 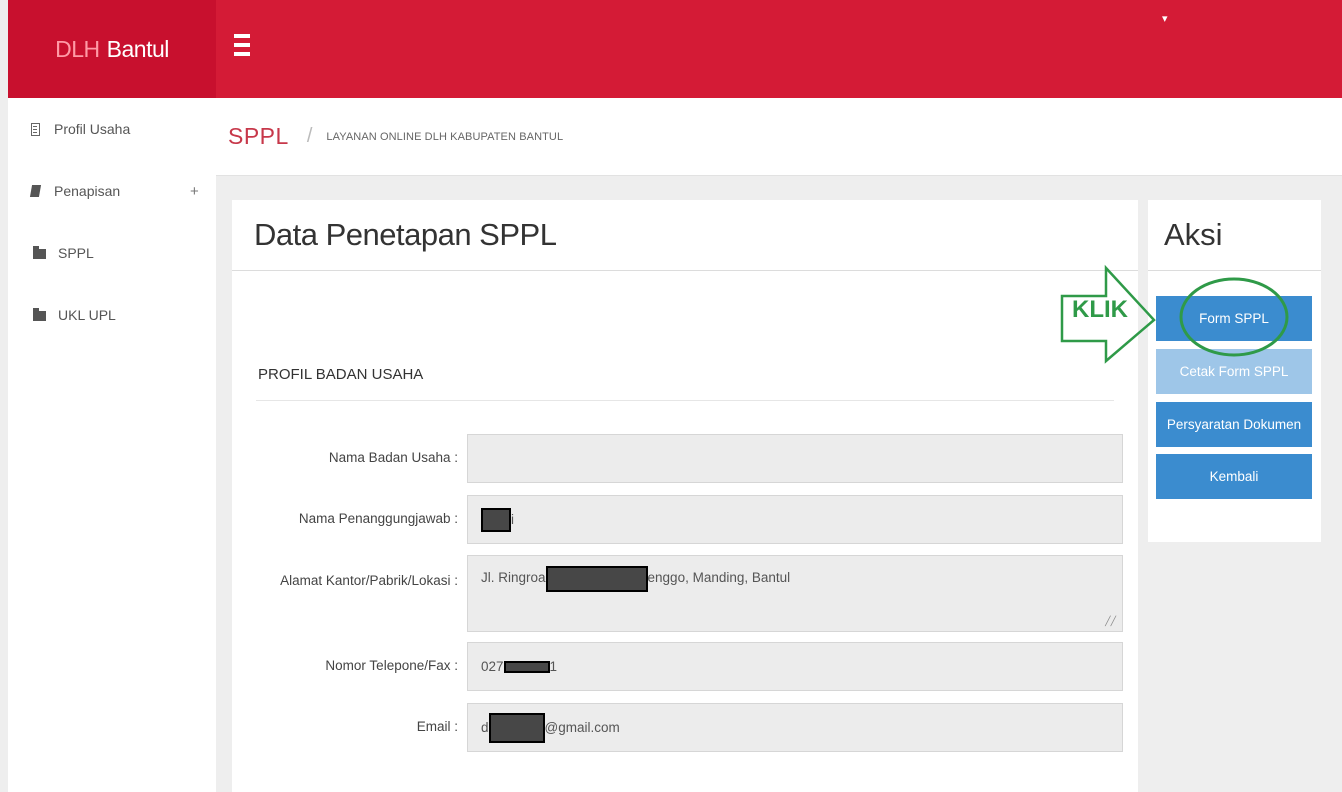 I want to click on brand-name: Bantul, so click(x=138, y=48).